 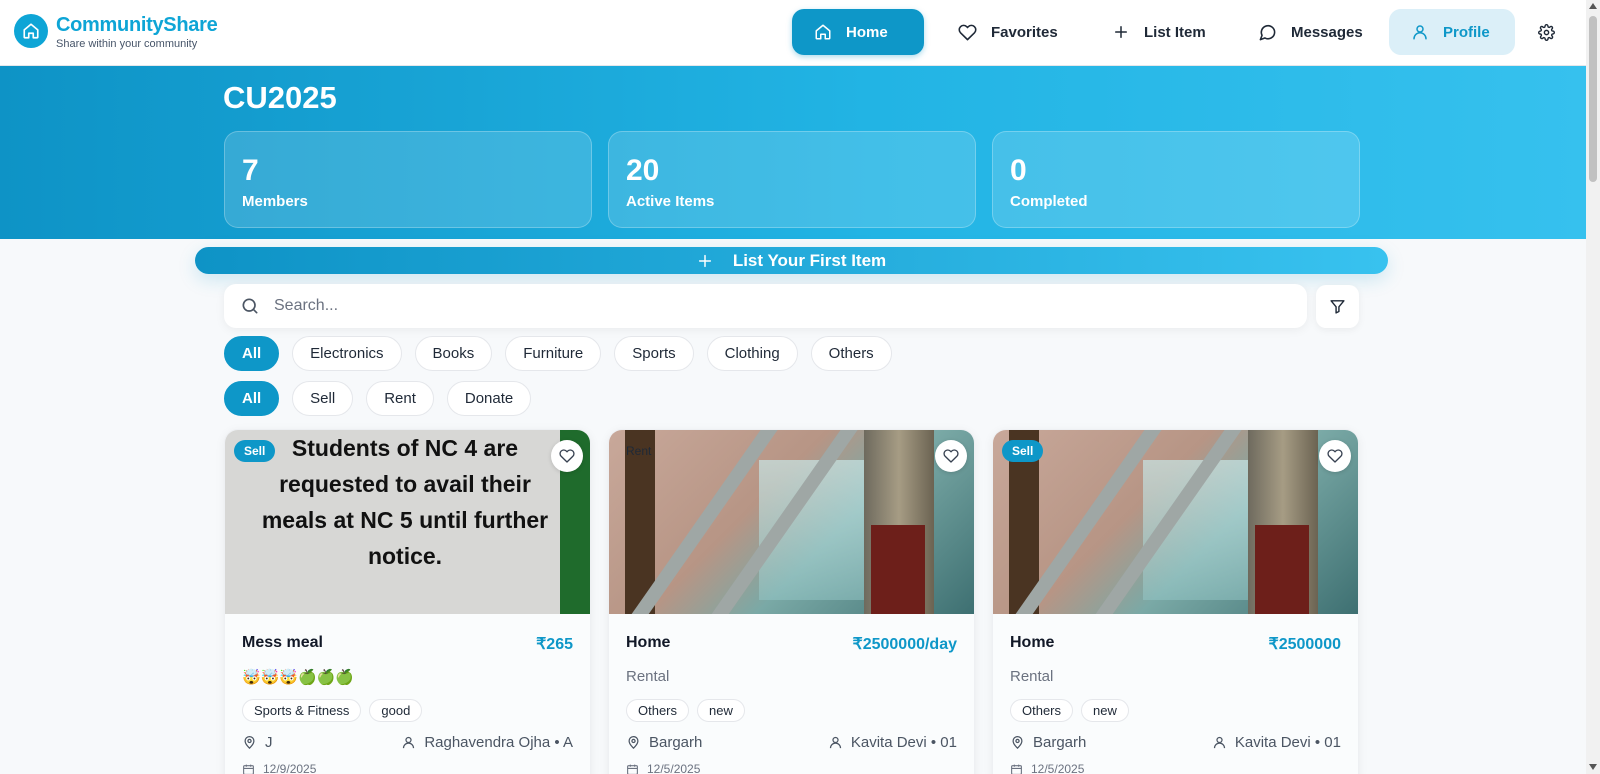 What do you see at coordinates (396, 710) in the screenshot?
I see `condition-tag: good` at bounding box center [396, 710].